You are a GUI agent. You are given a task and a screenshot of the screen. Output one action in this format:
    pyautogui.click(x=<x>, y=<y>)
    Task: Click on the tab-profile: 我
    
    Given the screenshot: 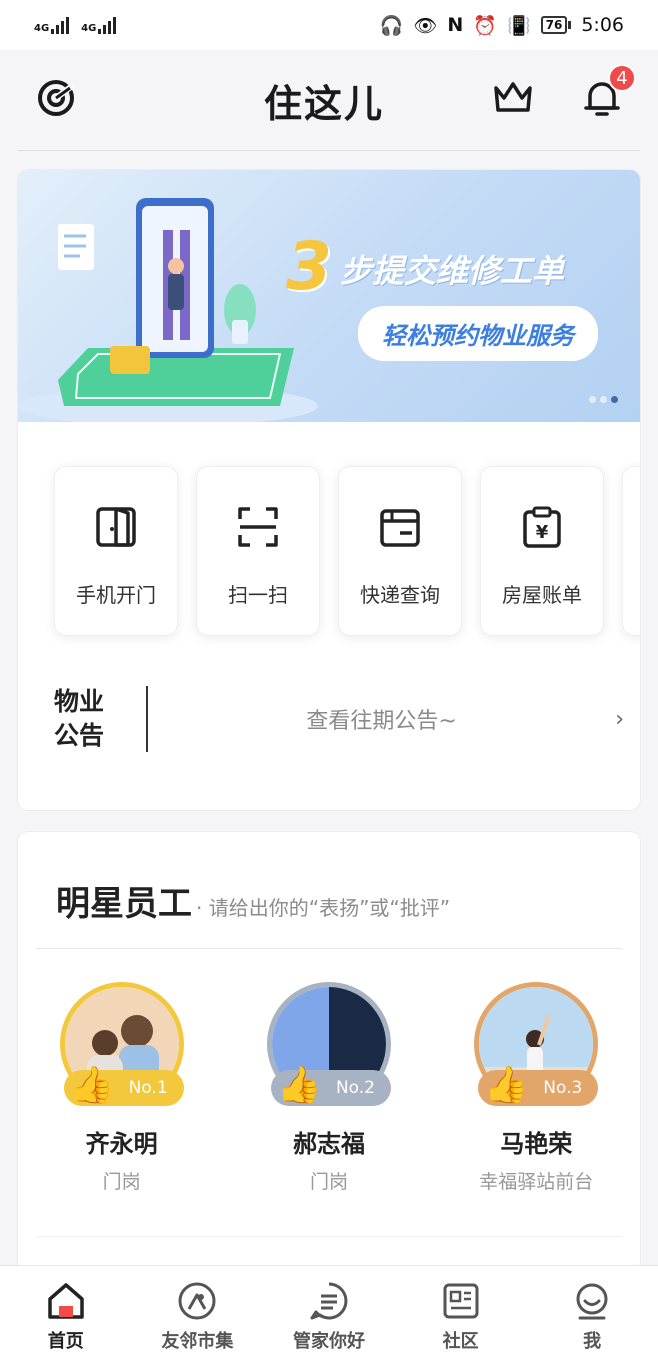 What is the action you would take?
    pyautogui.click(x=592, y=1317)
    